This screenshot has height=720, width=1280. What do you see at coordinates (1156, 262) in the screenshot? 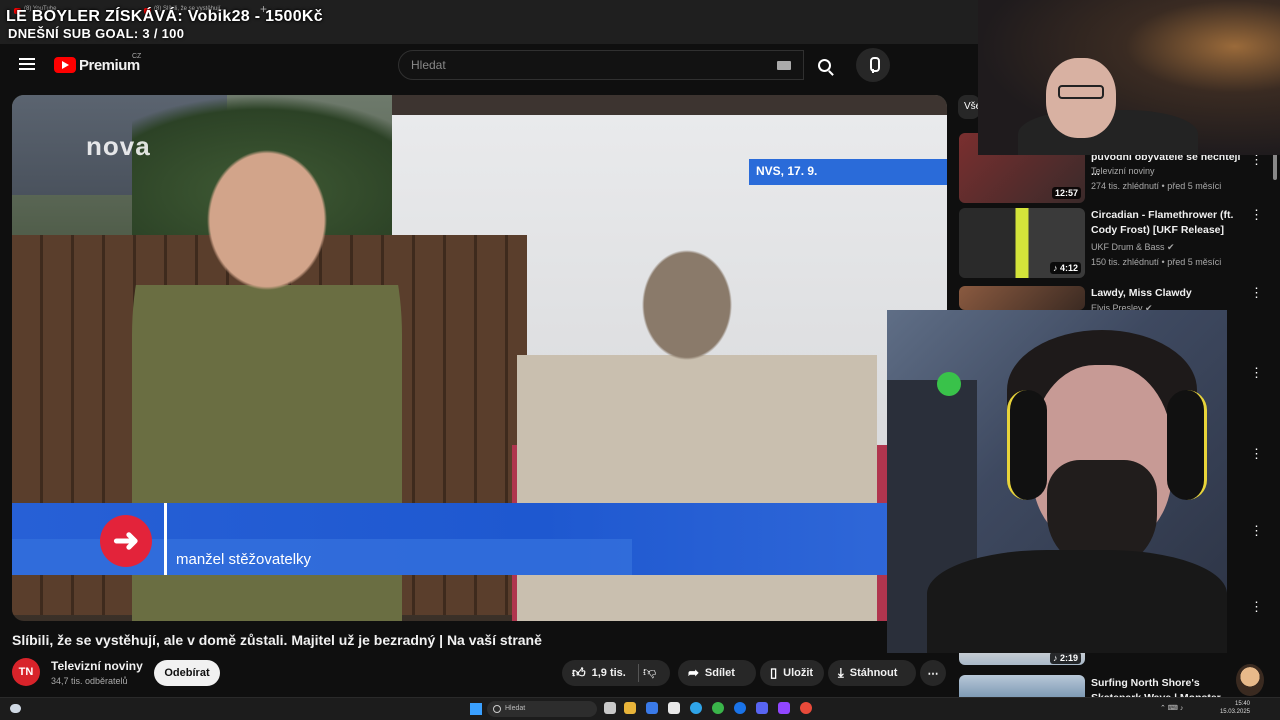
I see `recommendation-meta: 150 tis. zhlédnutí • před 5 měsíci` at bounding box center [1156, 262].